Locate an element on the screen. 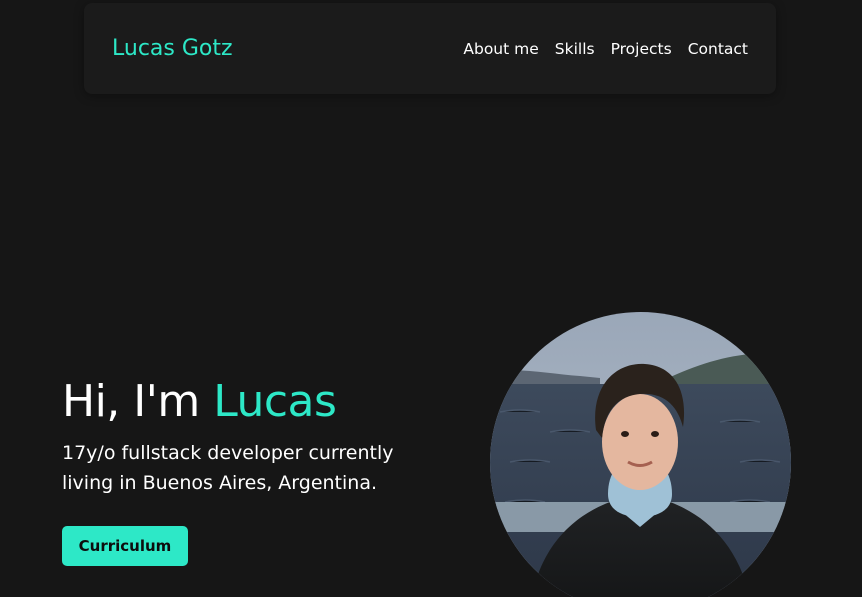 This screenshot has height=597, width=862. nav-link-skills: Skills is located at coordinates (575, 49).